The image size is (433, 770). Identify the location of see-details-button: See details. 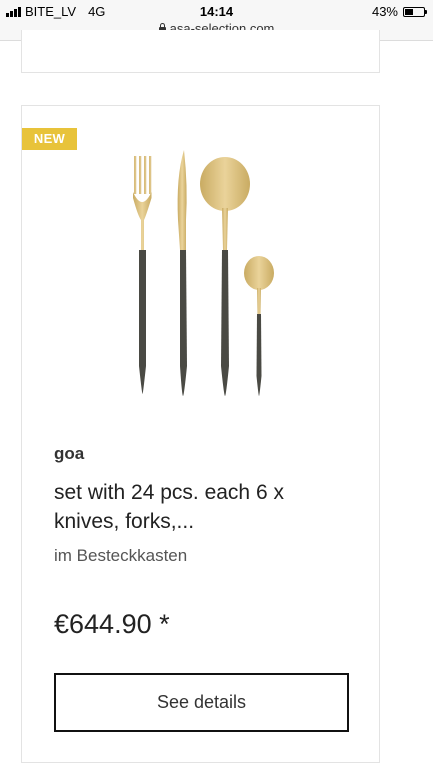
(201, 702).